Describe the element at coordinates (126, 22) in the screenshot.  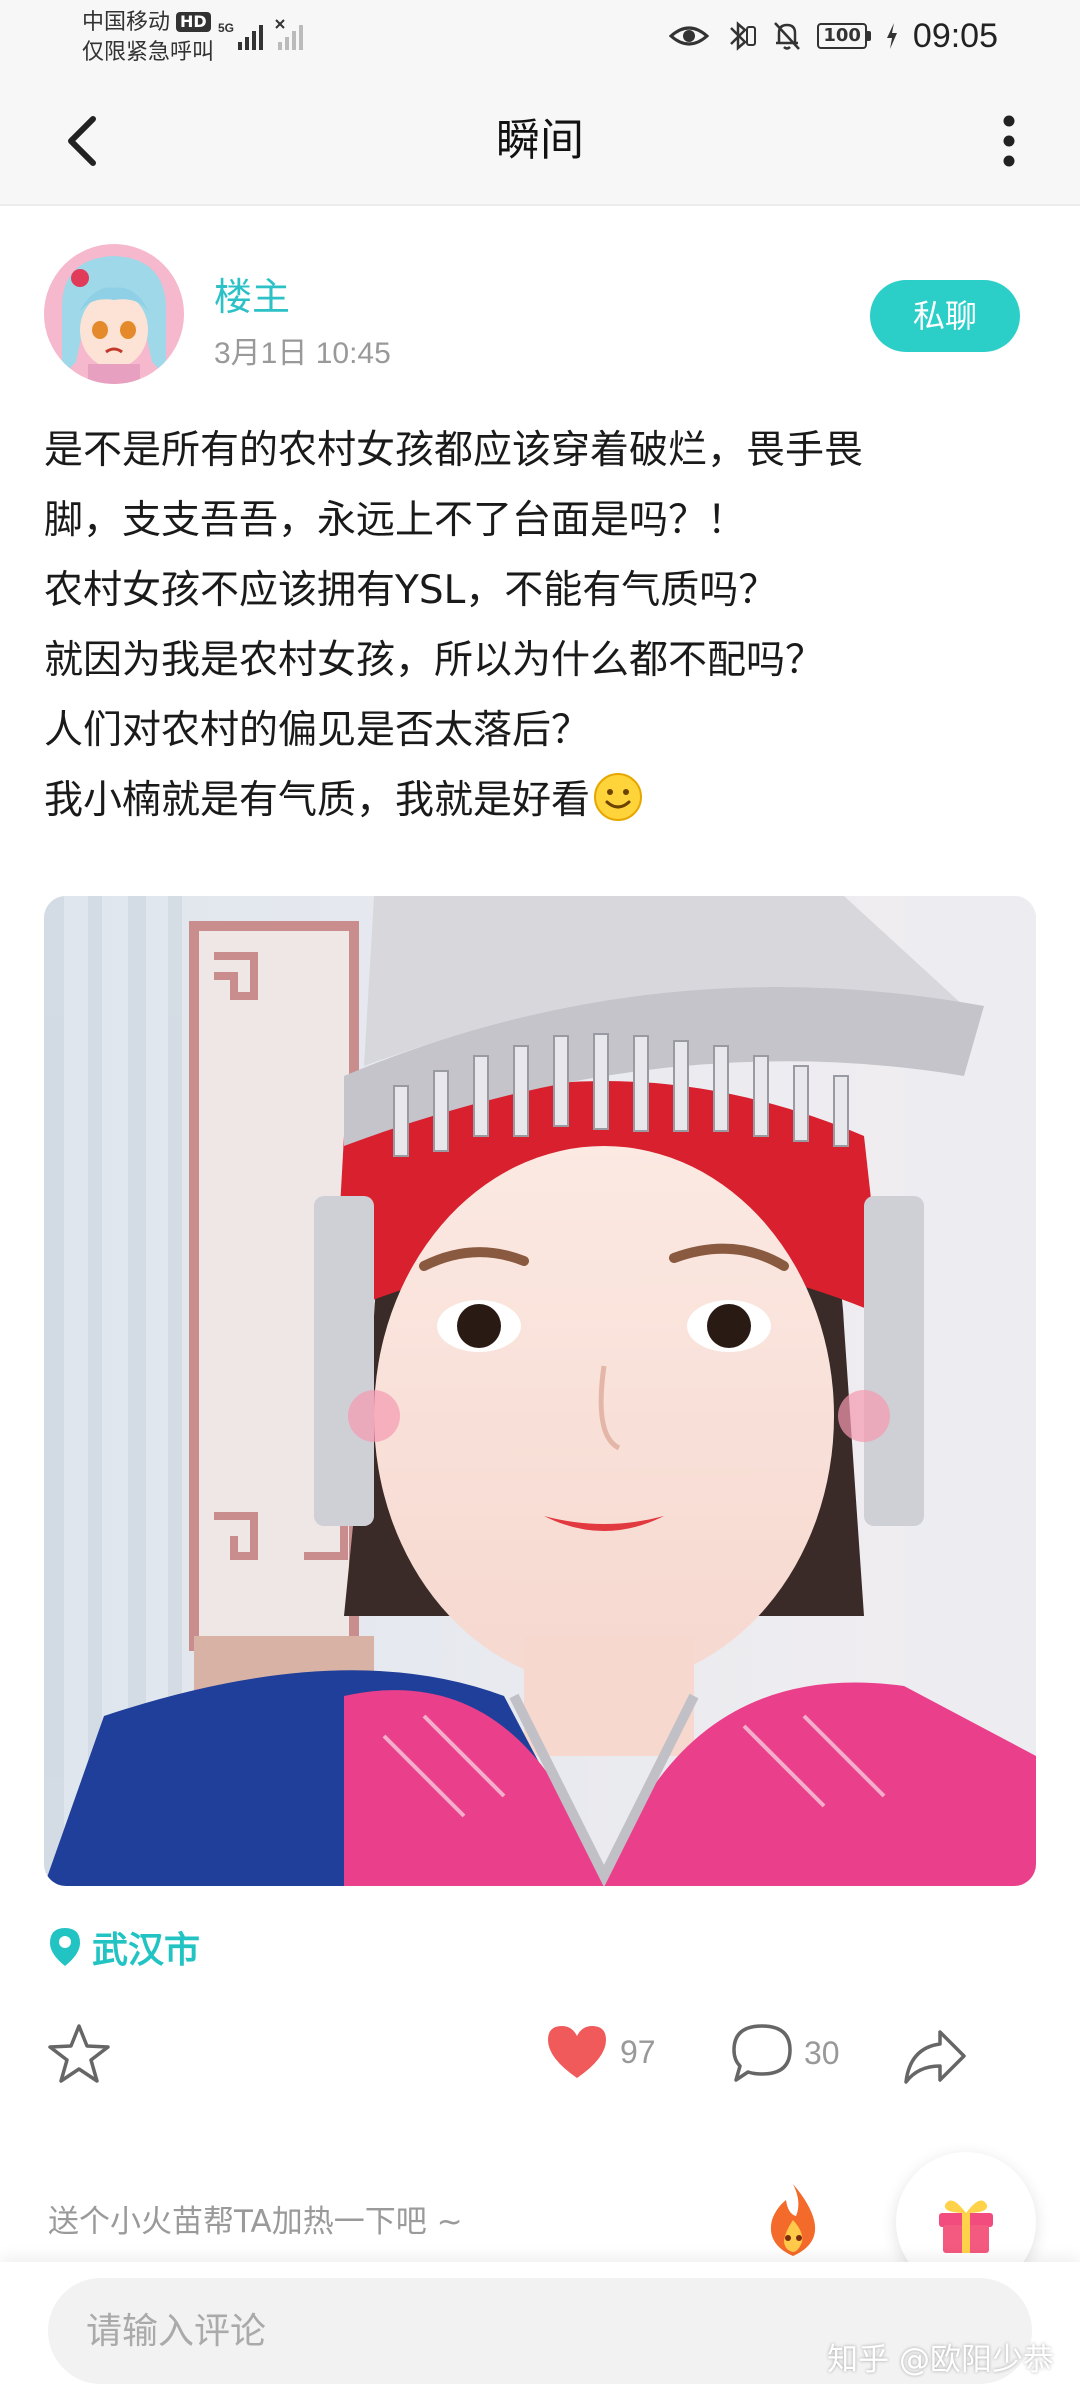
I see `carrier-name: 中国移动` at that location.